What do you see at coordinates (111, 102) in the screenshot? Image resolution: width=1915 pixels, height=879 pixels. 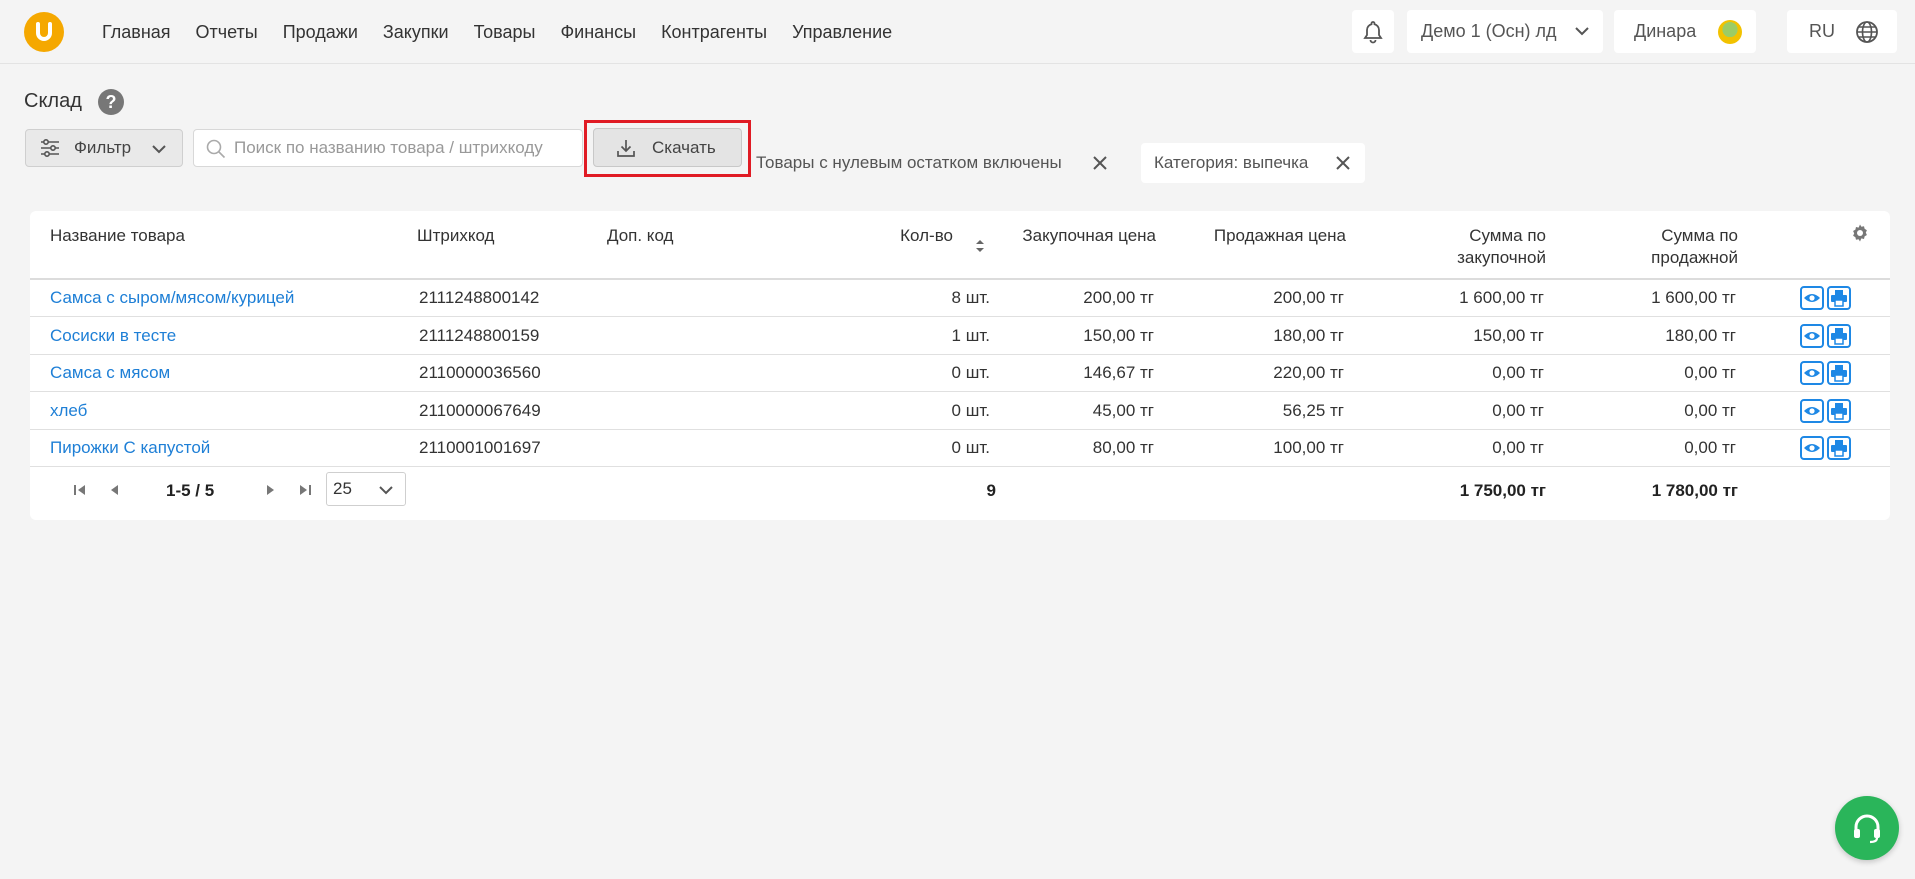 I see `help-icon: ?` at bounding box center [111, 102].